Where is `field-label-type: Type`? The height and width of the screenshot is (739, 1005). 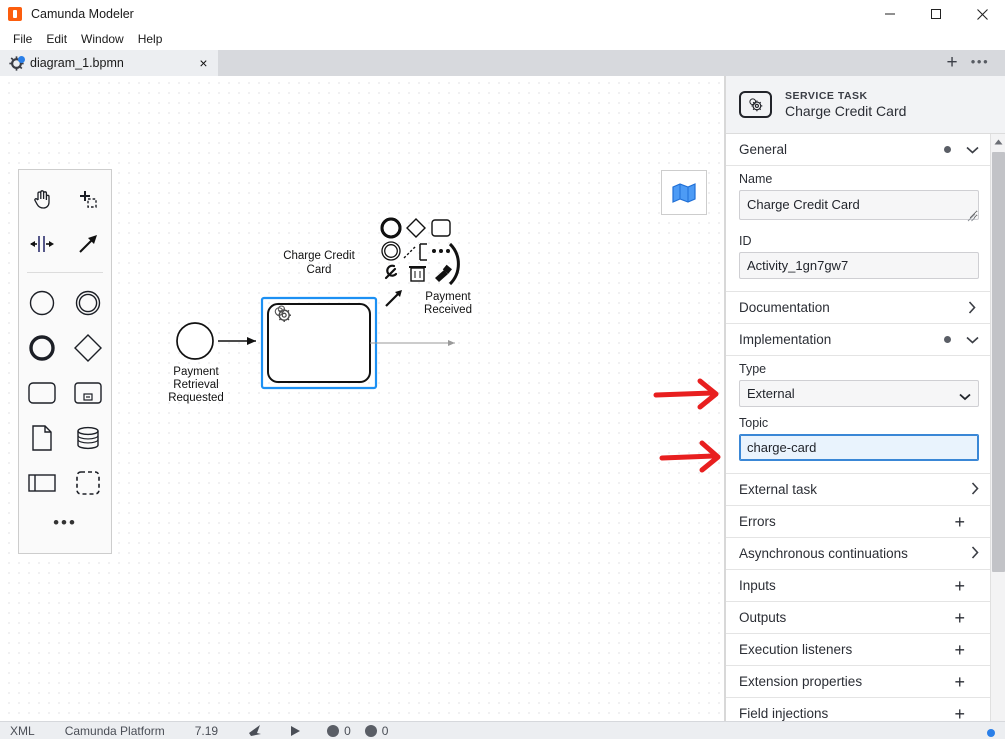 field-label-type: Type is located at coordinates (753, 369).